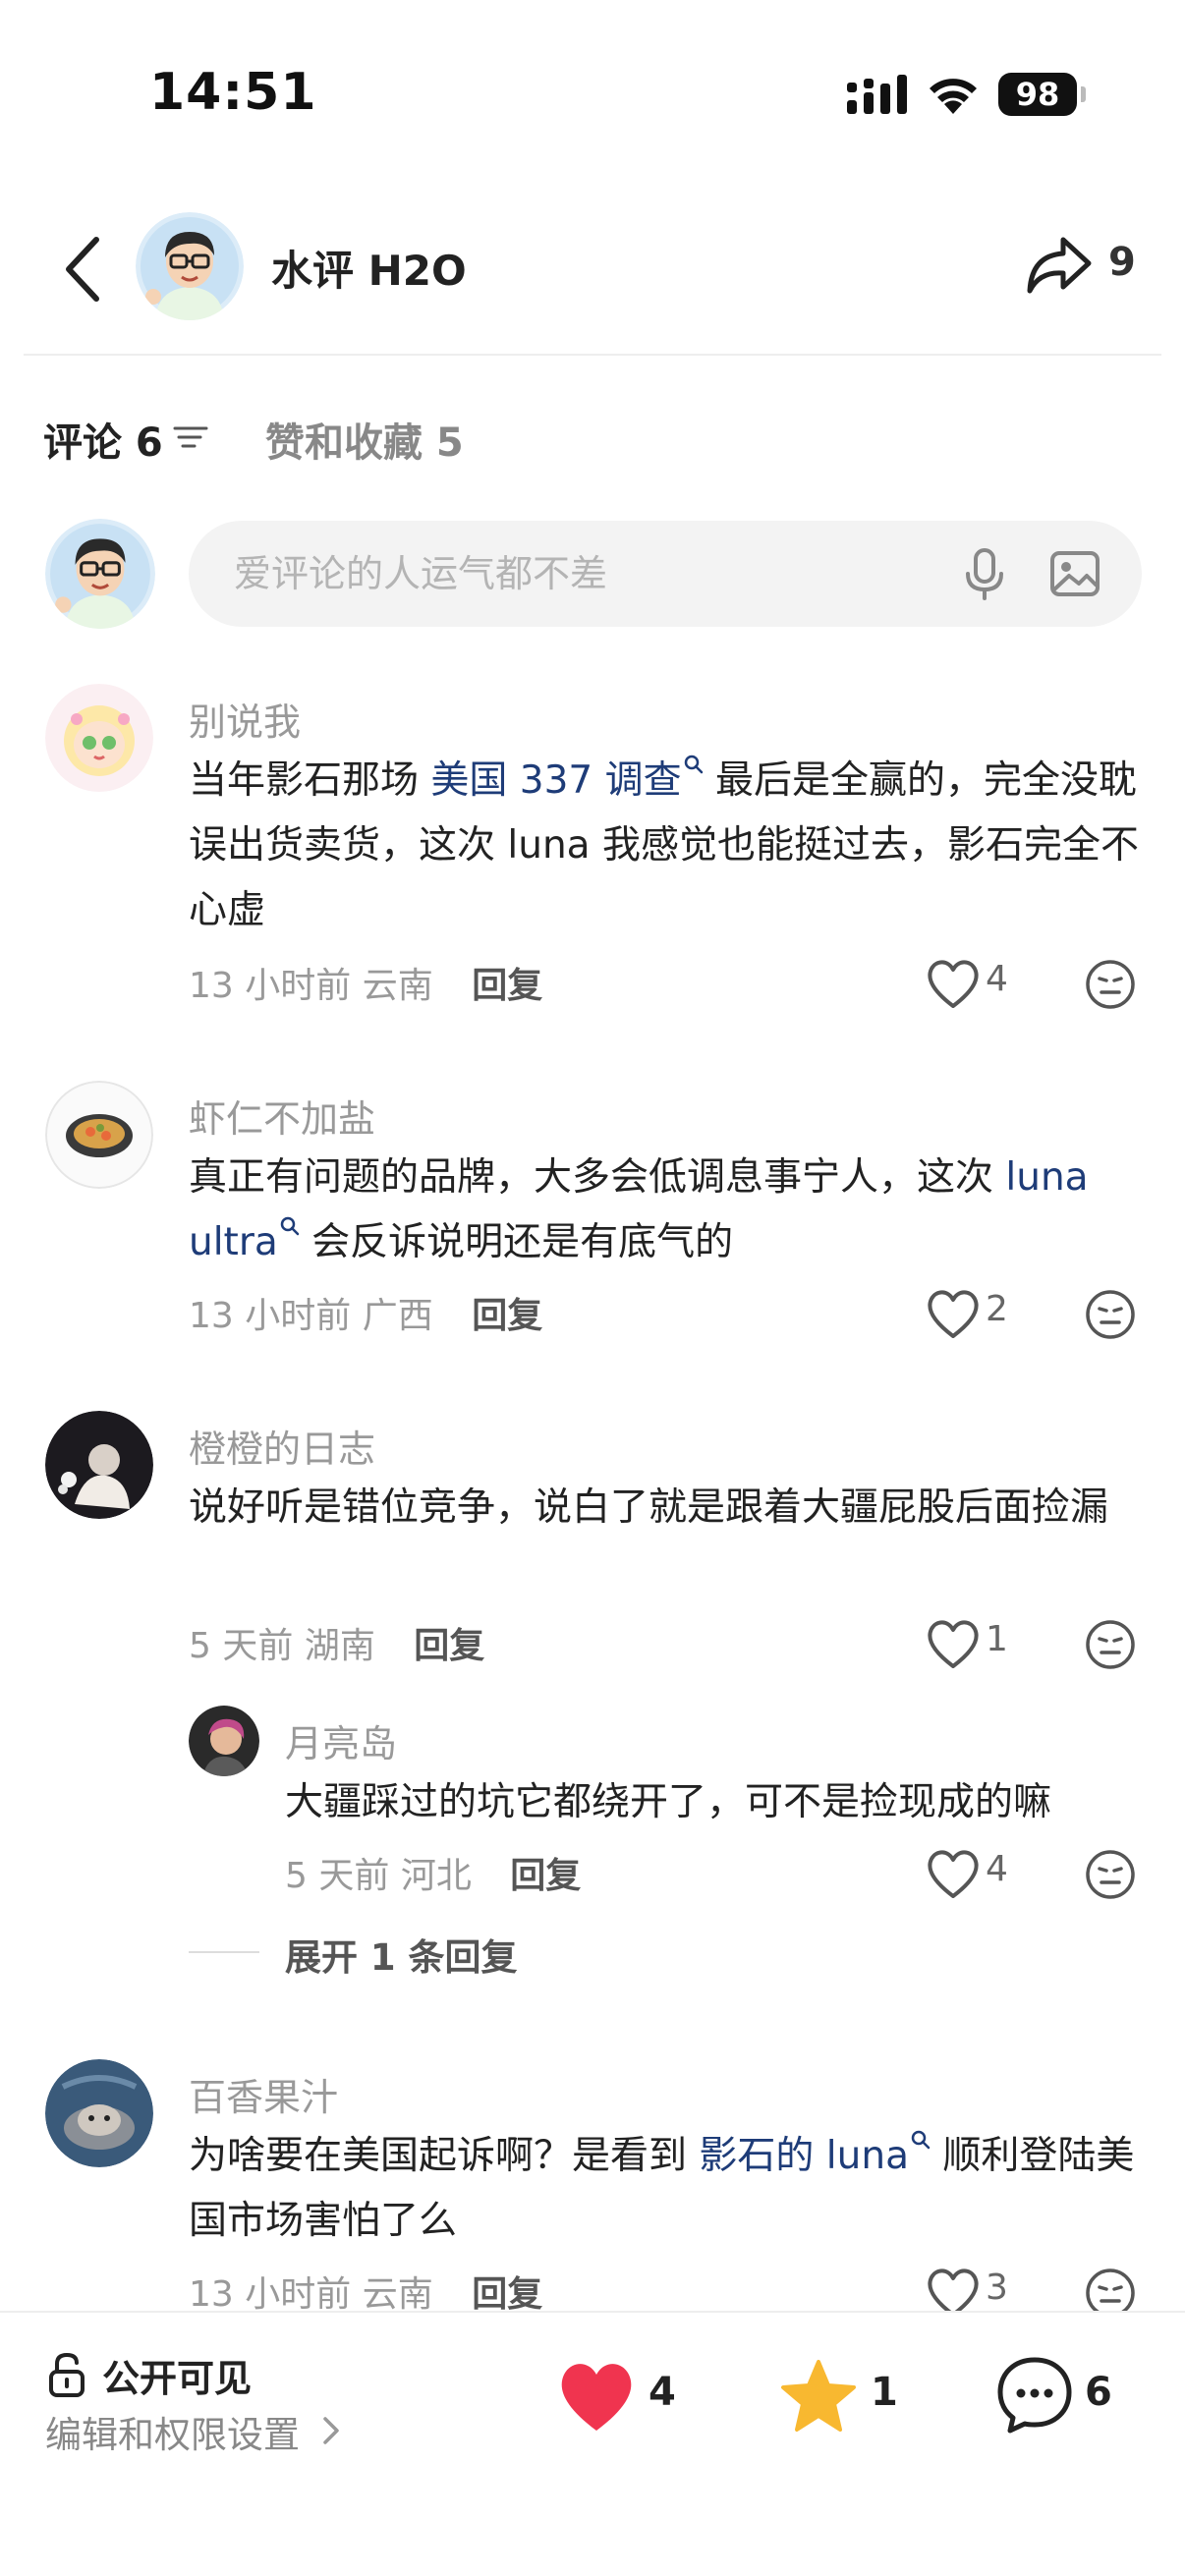  I want to click on like-count: 3, so click(997, 2288).